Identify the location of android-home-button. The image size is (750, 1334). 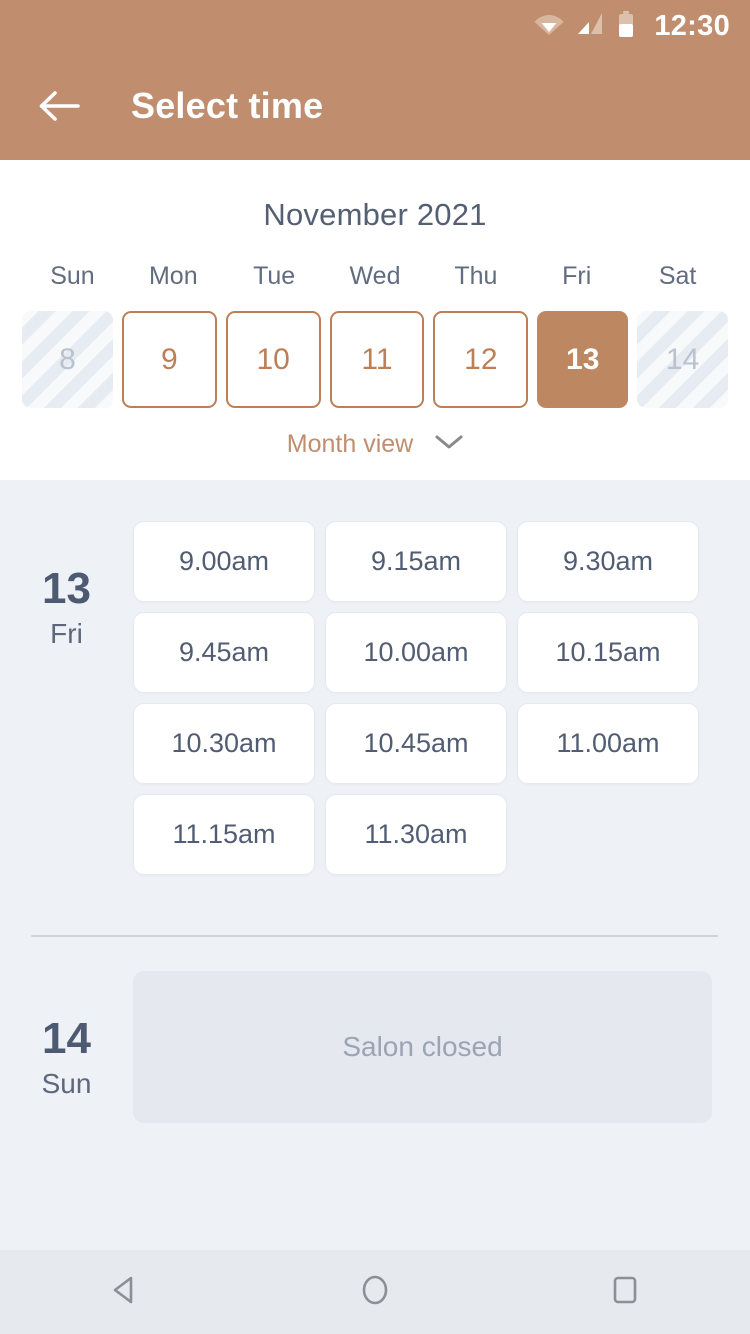
(375, 1292).